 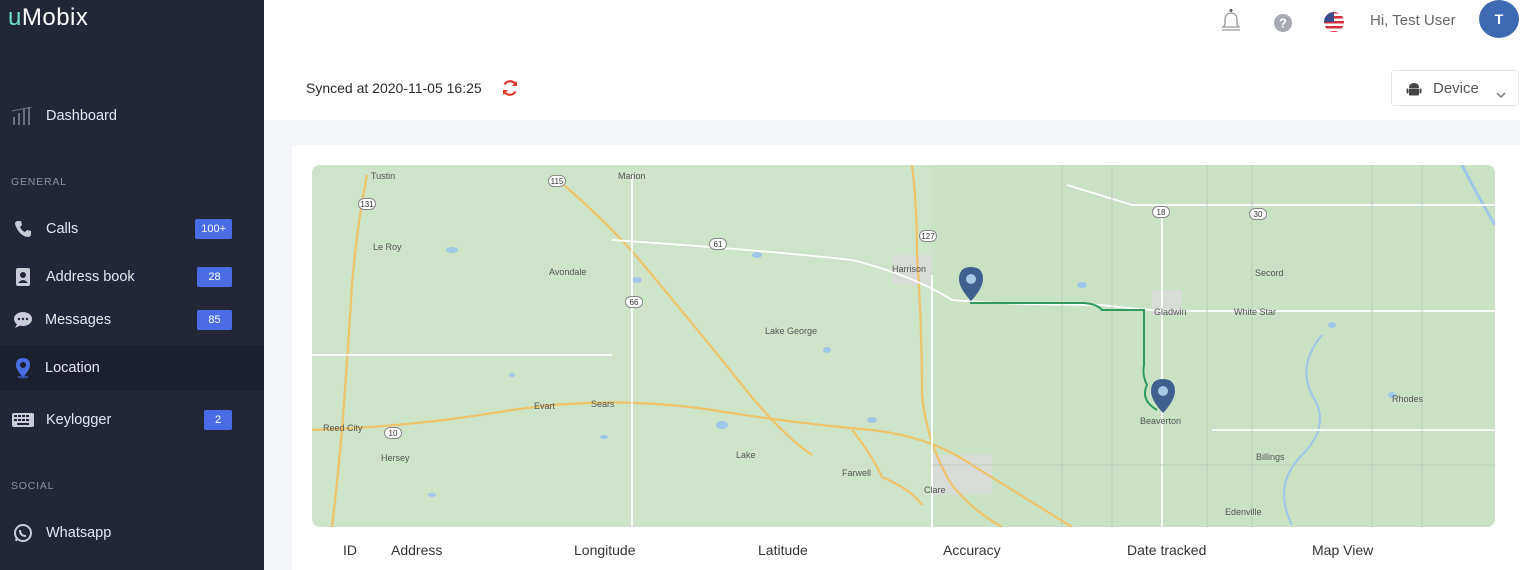 I want to click on map-label: White Star, so click(x=1255, y=312).